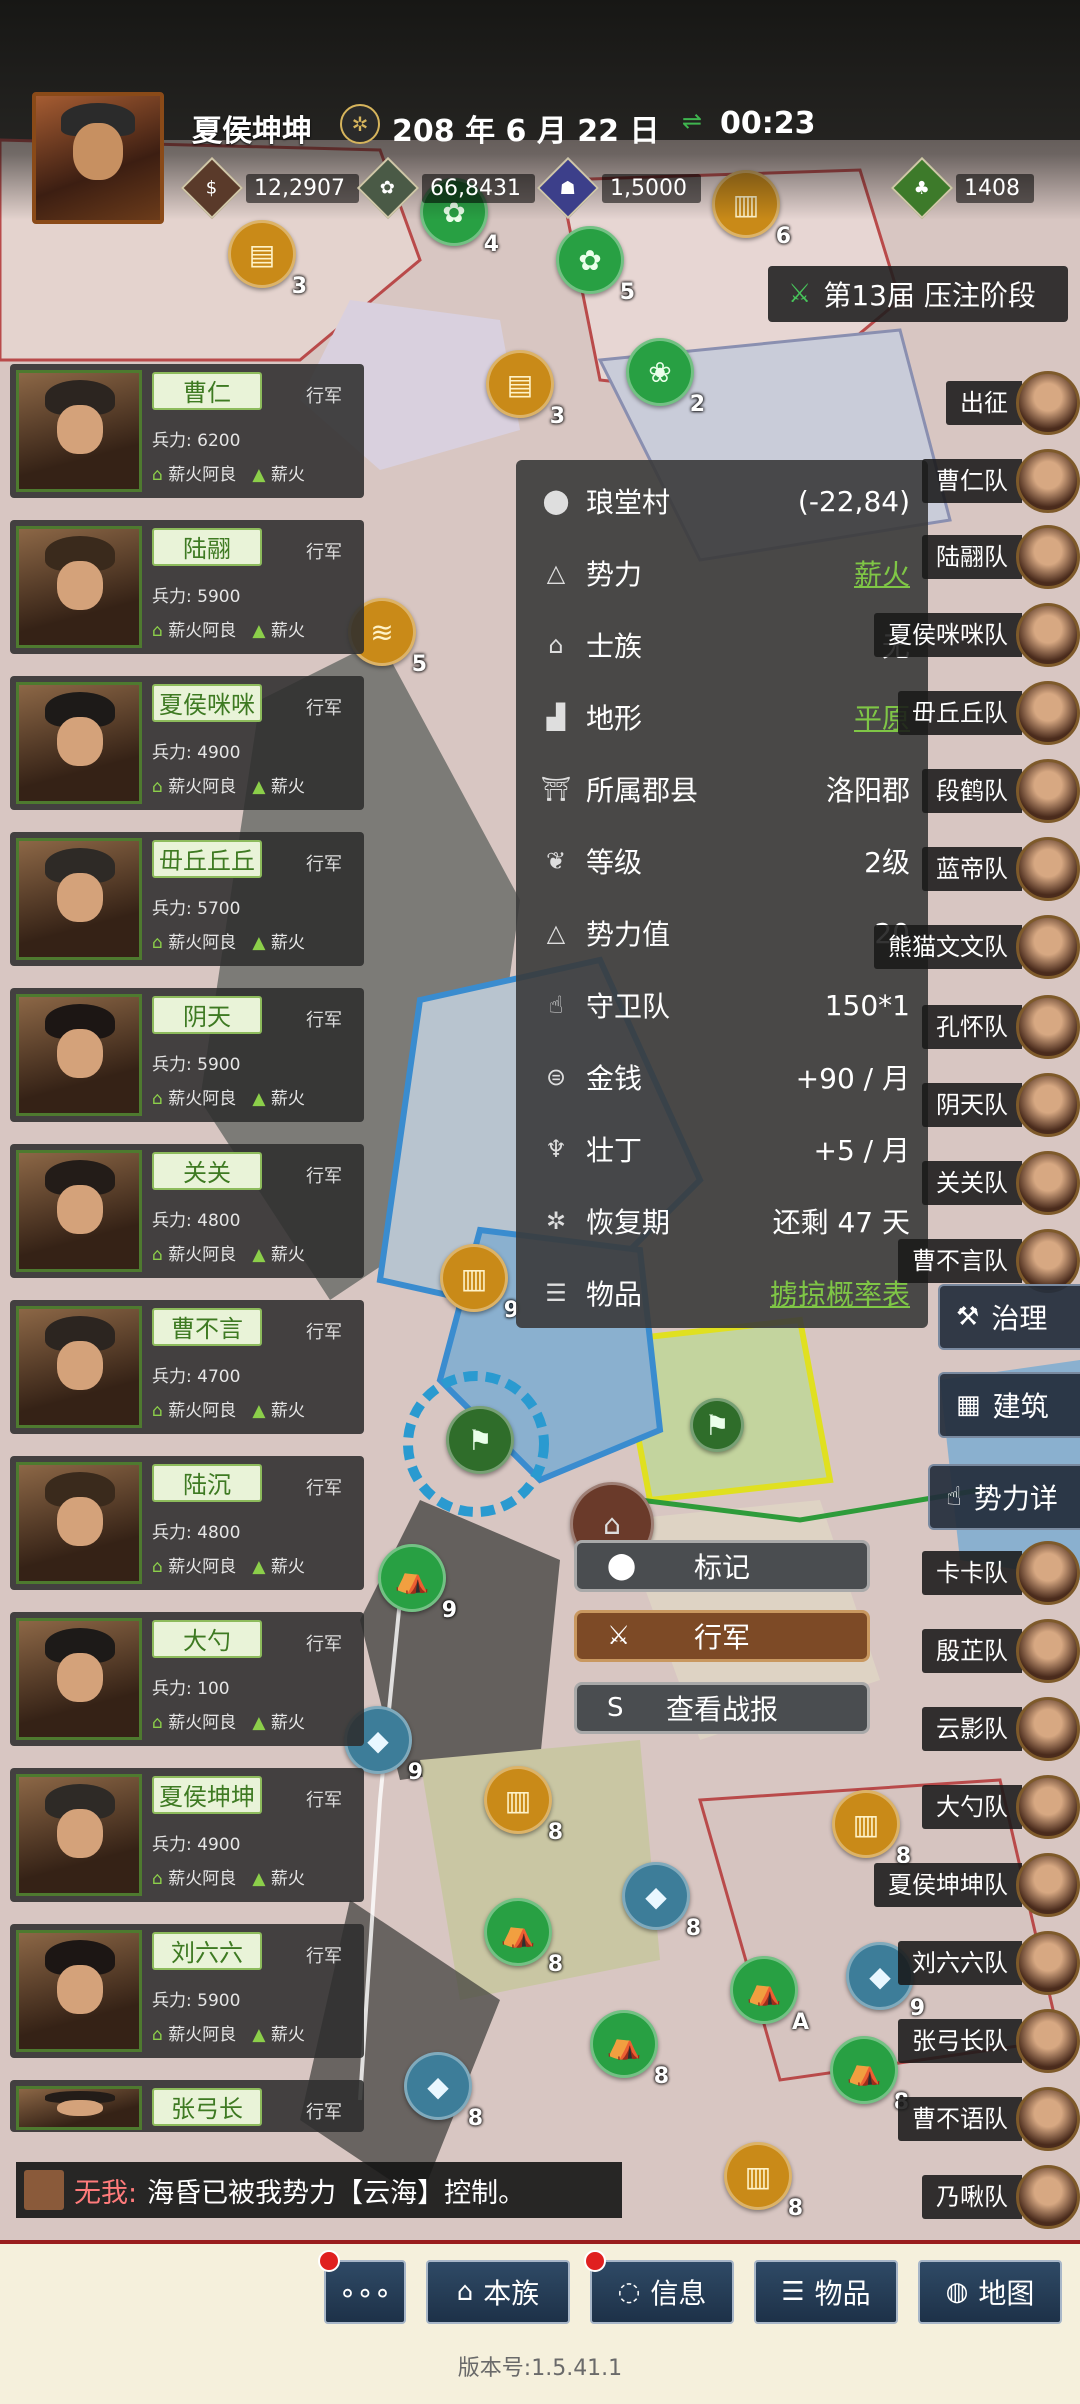 This screenshot has height=2404, width=1080. I want to click on player-avatar, so click(98, 158).